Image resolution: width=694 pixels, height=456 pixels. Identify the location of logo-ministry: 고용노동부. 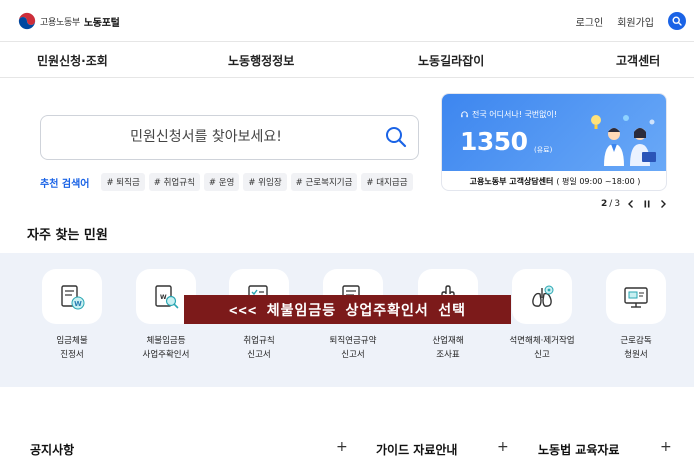
(60, 22).